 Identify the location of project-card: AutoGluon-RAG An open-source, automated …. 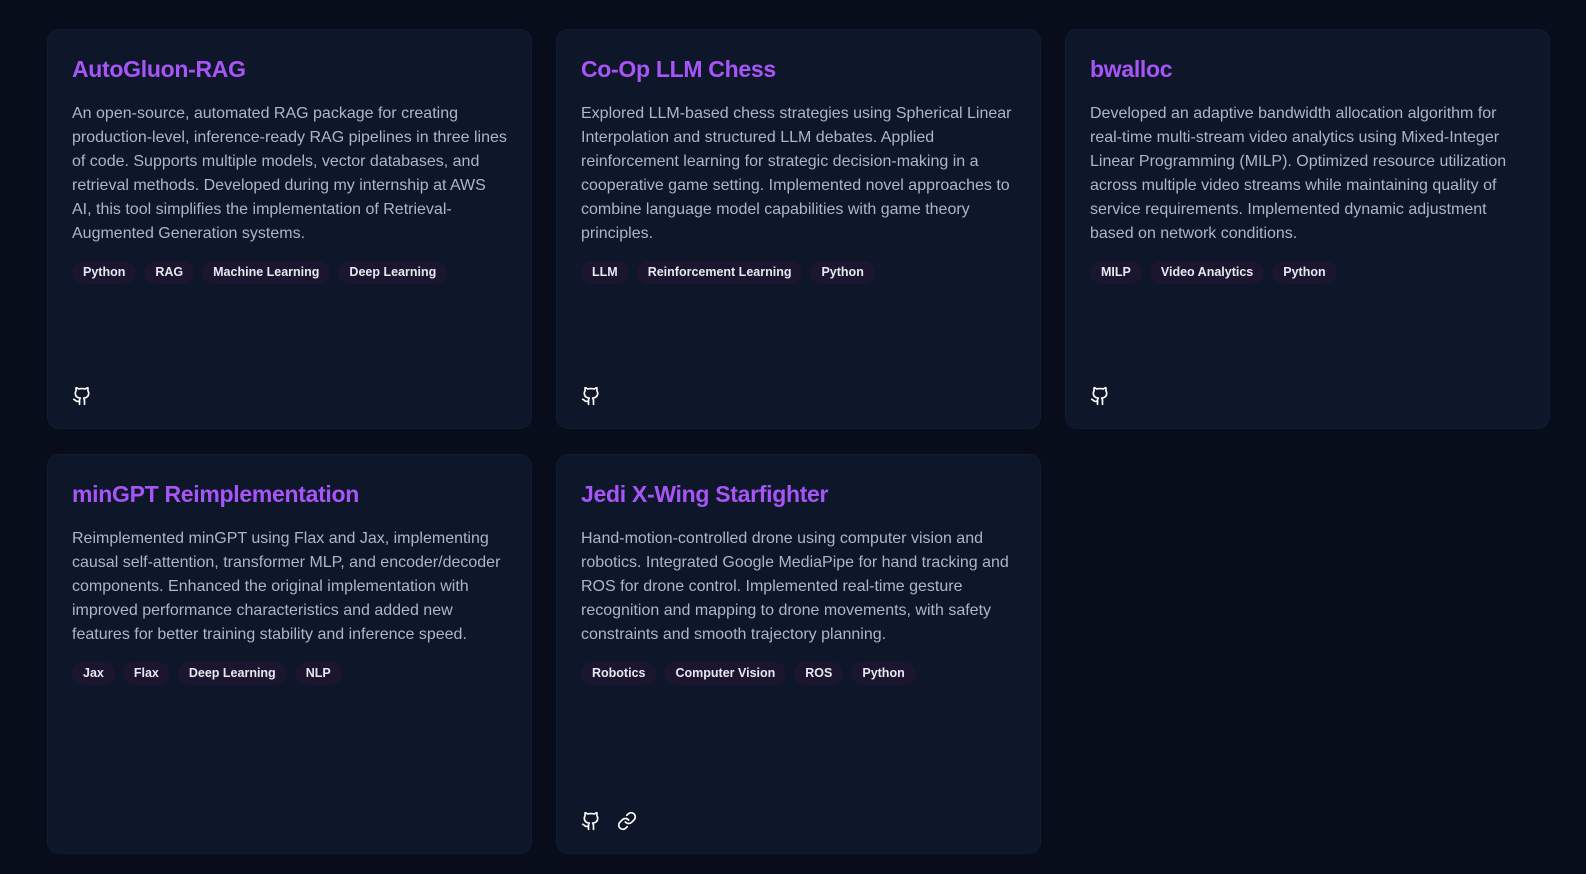
(289, 229).